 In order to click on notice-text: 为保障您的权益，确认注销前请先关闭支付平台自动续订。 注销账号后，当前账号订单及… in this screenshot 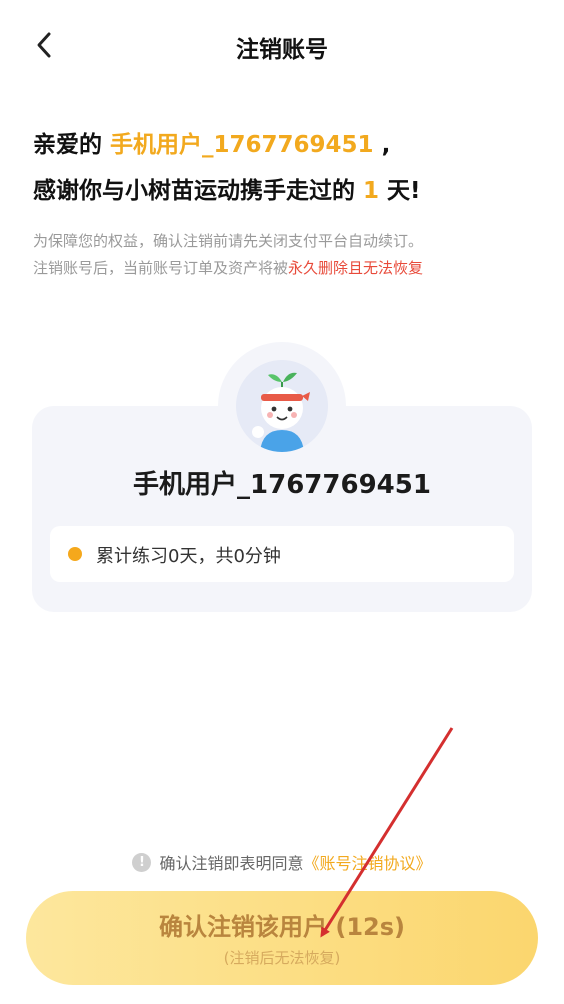, I will do `click(288, 255)`.